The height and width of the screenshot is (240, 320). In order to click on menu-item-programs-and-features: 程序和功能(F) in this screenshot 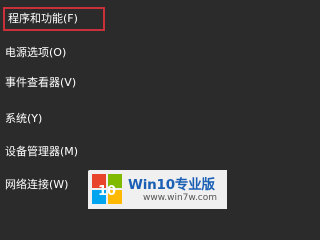, I will do `click(54, 19)`.